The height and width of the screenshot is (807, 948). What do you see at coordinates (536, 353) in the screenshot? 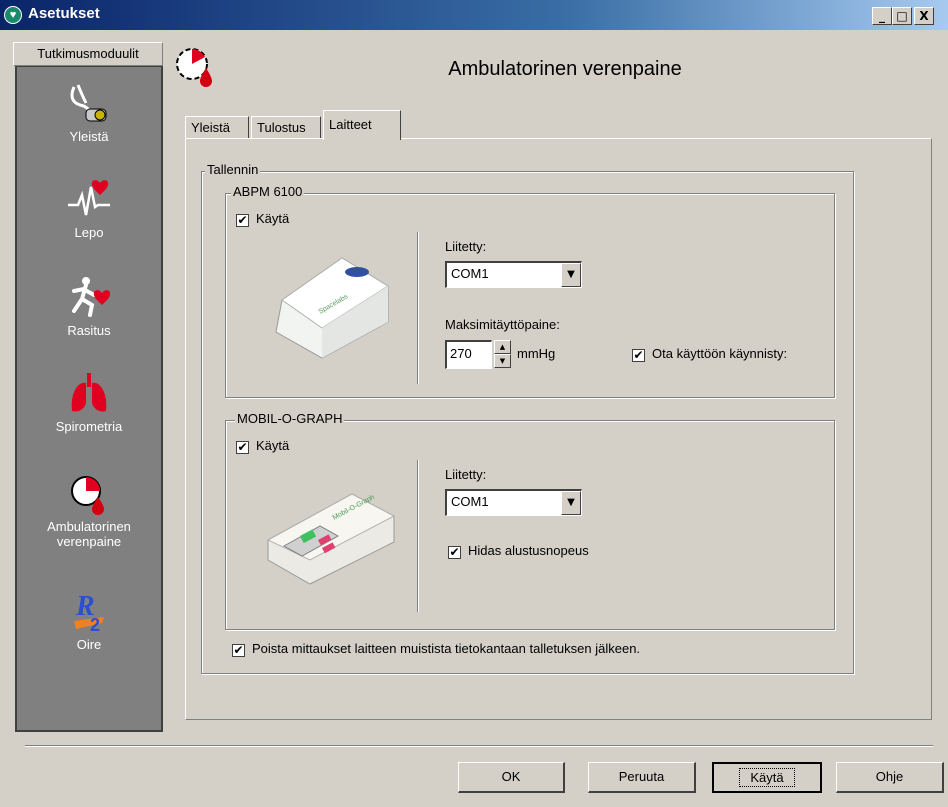
I see `unit-label: mmHg` at bounding box center [536, 353].